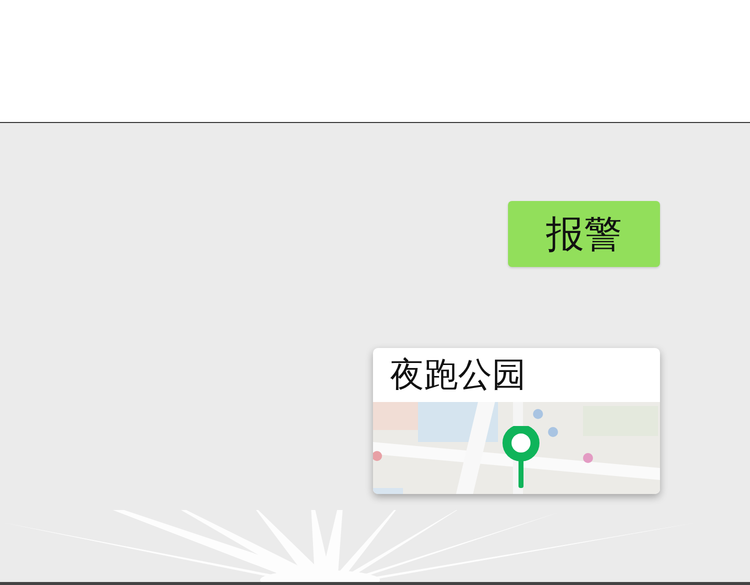 The height and width of the screenshot is (585, 750). Describe the element at coordinates (521, 457) in the screenshot. I see `location-pin-icon` at that location.